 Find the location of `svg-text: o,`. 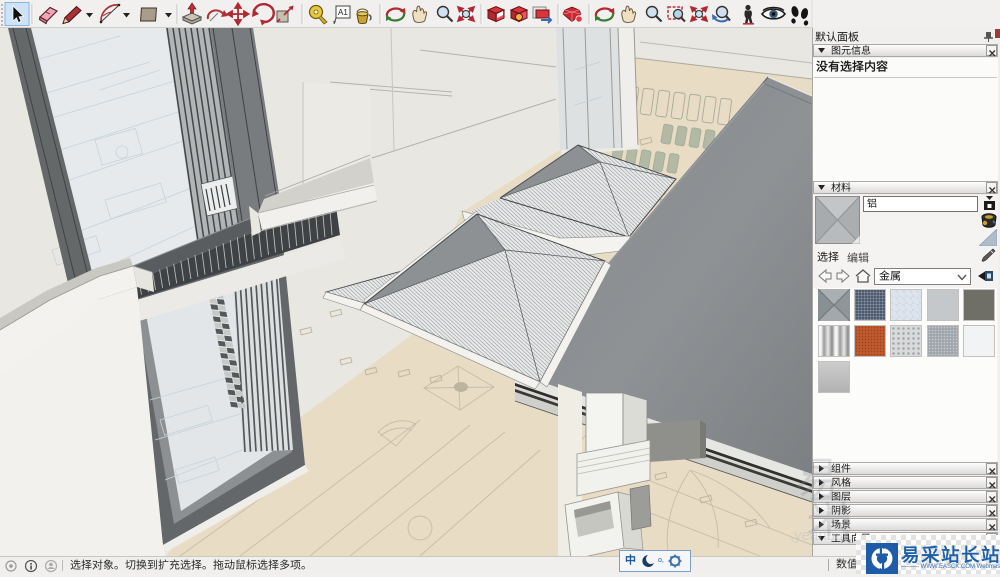

svg-text: o, is located at coordinates (661, 560).